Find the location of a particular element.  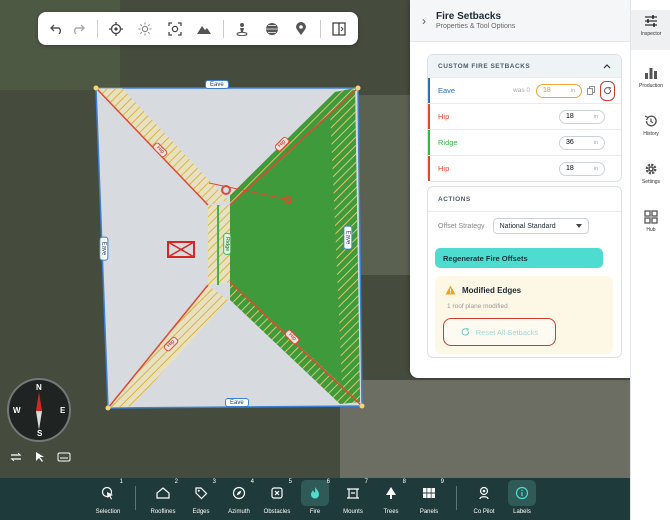

edge-label-eave-right: Eave is located at coordinates (348, 237).